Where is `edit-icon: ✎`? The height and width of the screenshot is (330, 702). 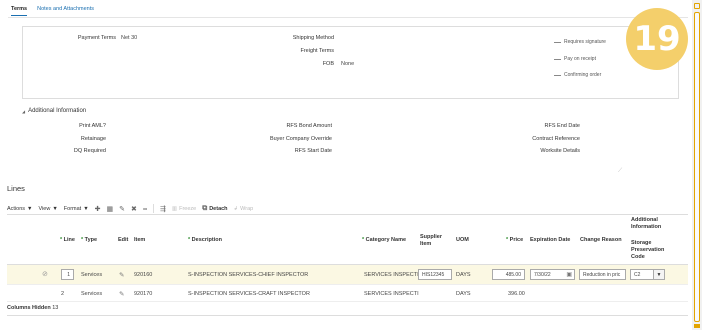 edit-icon: ✎ is located at coordinates (122, 209).